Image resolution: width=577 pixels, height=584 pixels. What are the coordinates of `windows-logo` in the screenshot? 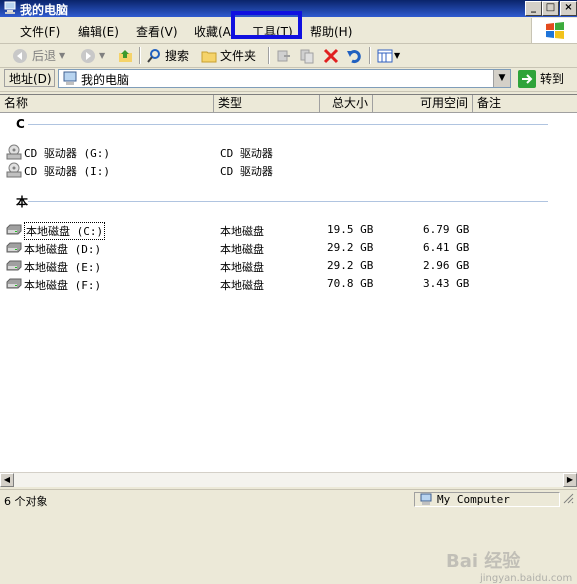 It's located at (554, 30).